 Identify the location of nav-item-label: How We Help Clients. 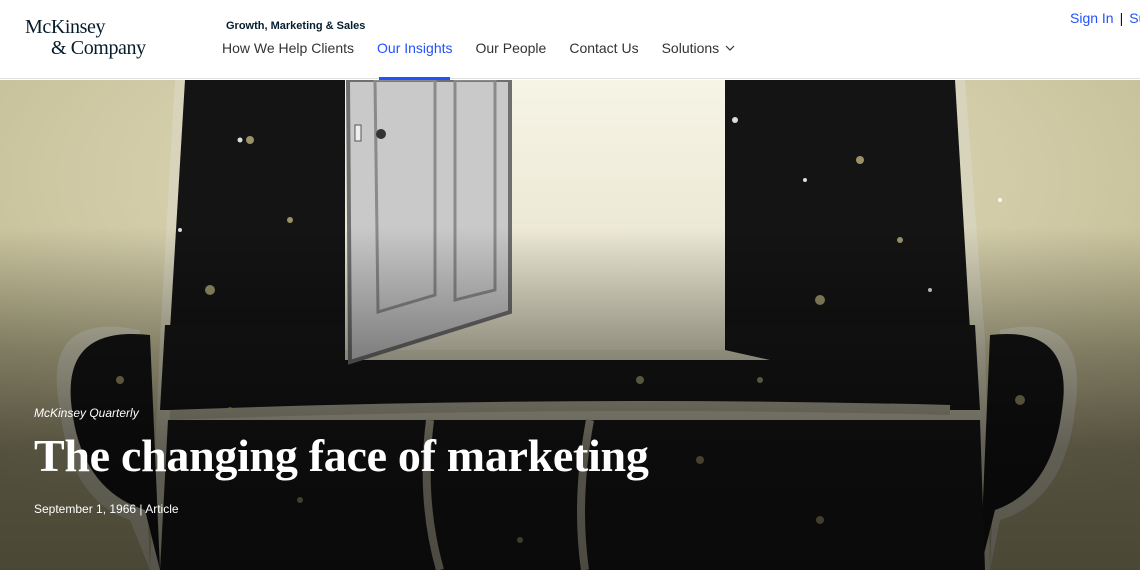
(288, 48).